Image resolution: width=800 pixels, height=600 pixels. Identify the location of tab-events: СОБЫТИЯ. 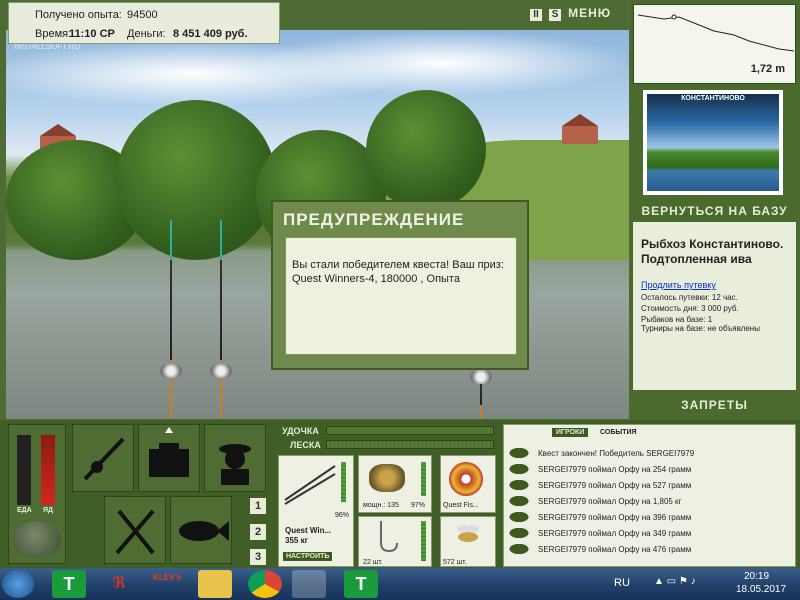
(618, 432).